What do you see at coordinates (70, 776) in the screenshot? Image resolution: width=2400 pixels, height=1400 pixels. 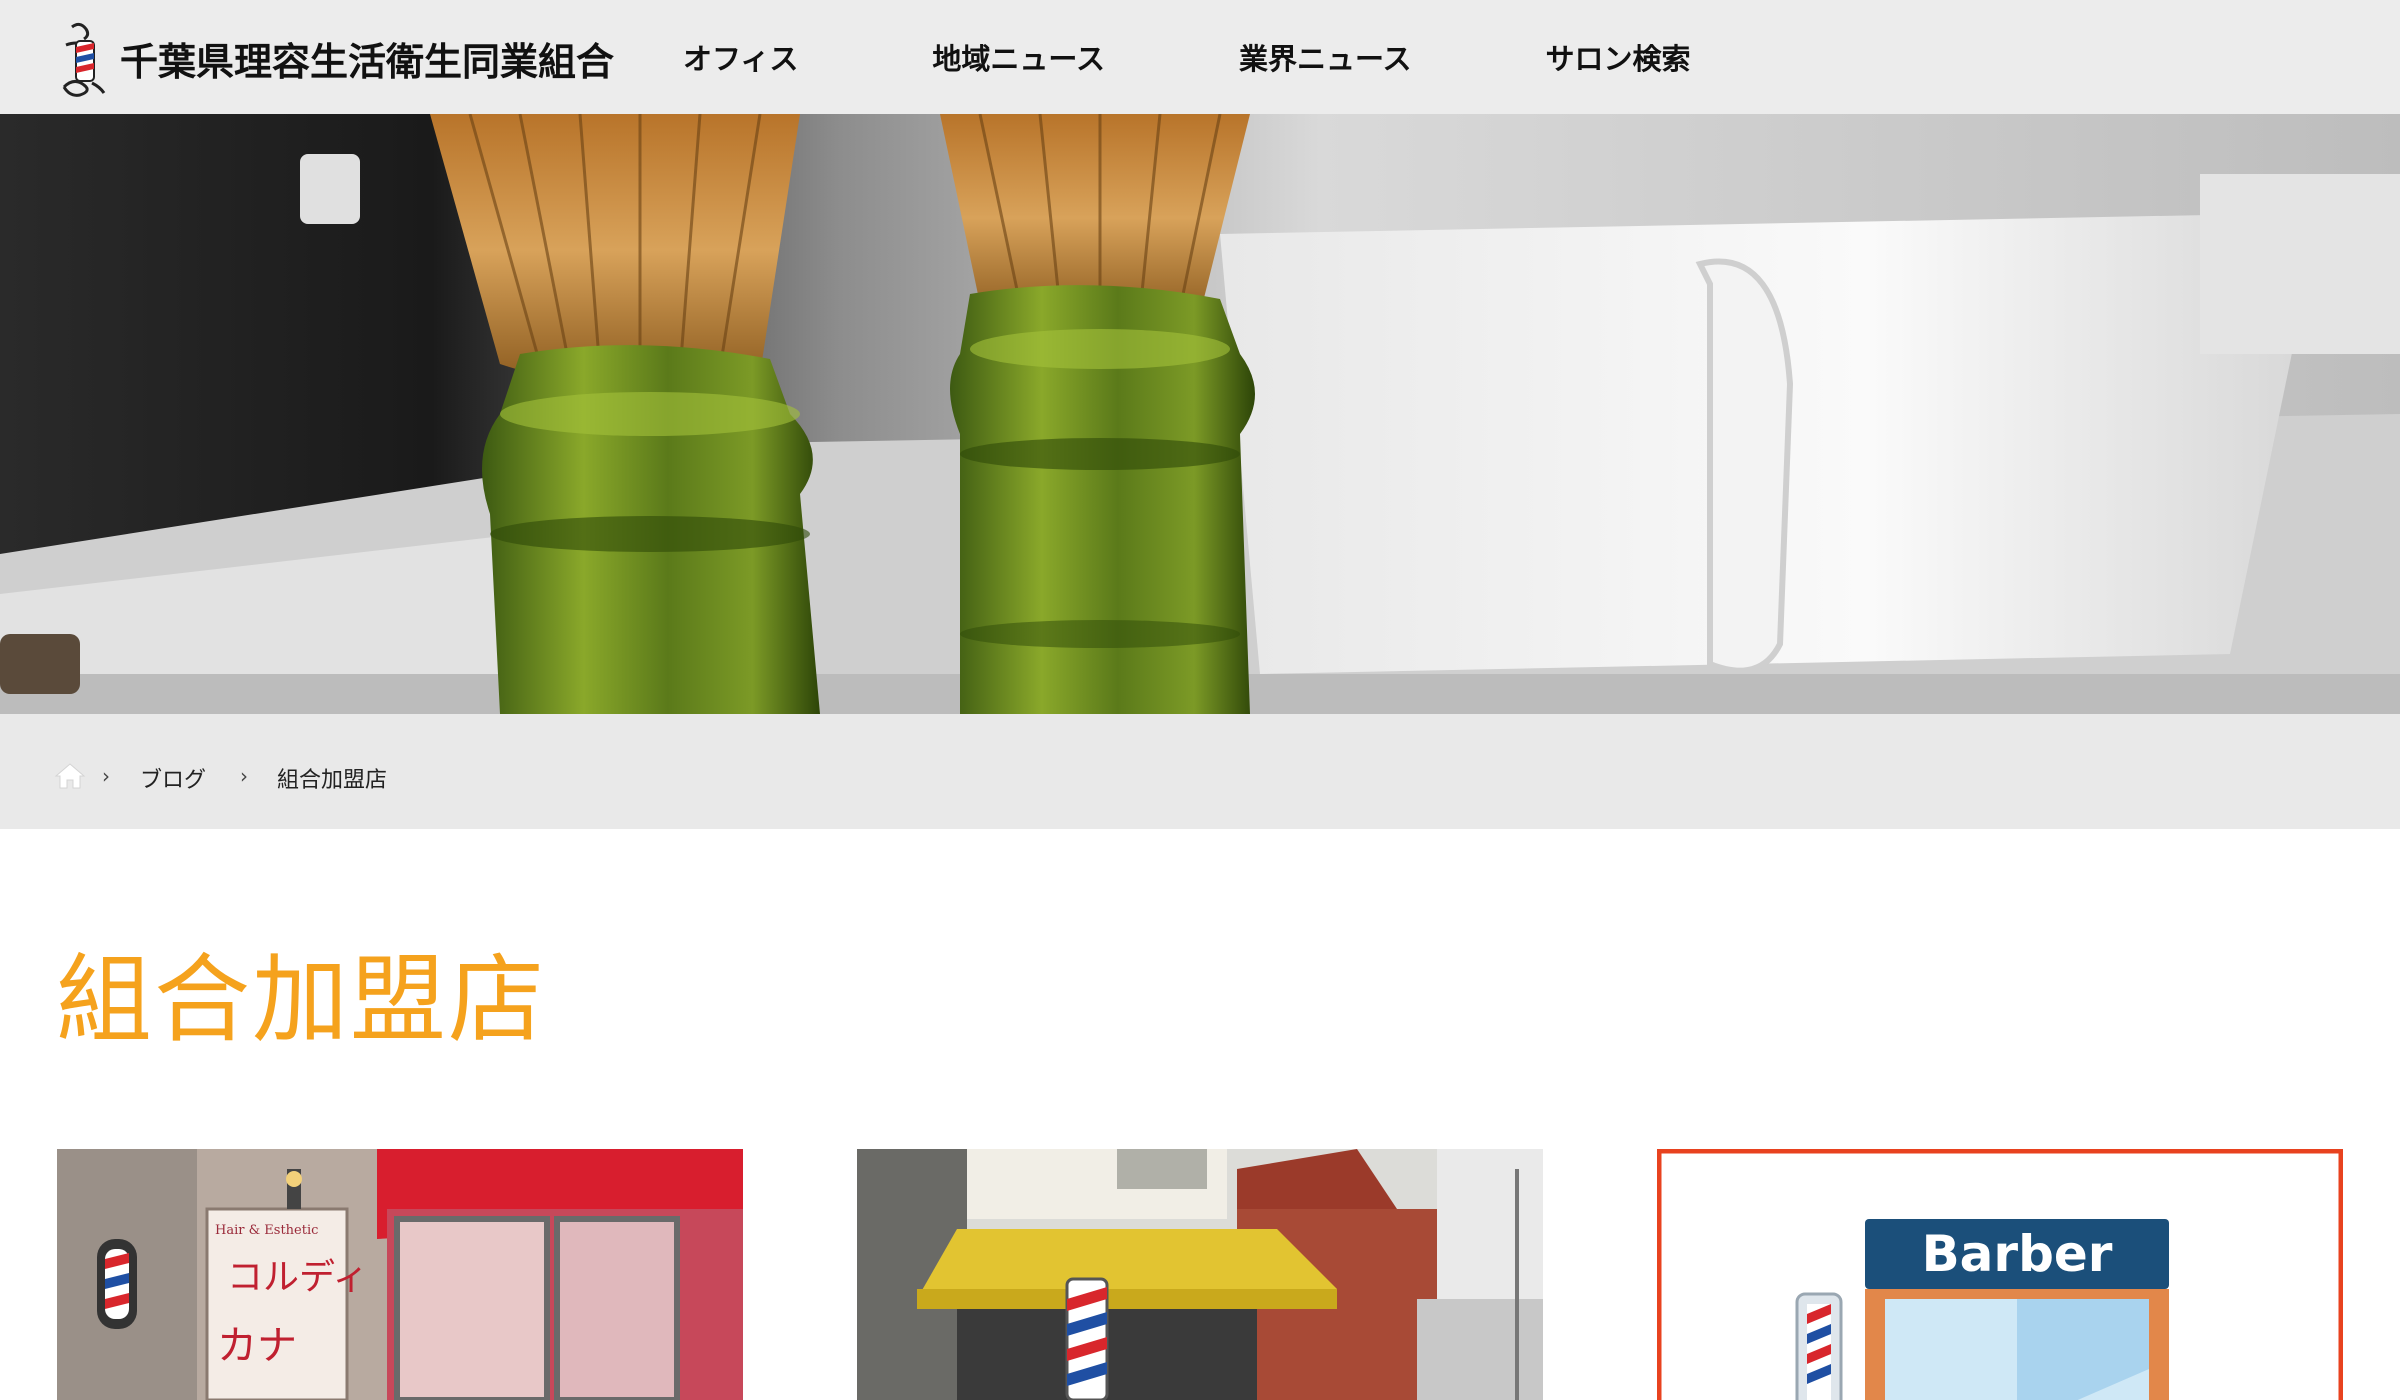 I see `home-icon` at bounding box center [70, 776].